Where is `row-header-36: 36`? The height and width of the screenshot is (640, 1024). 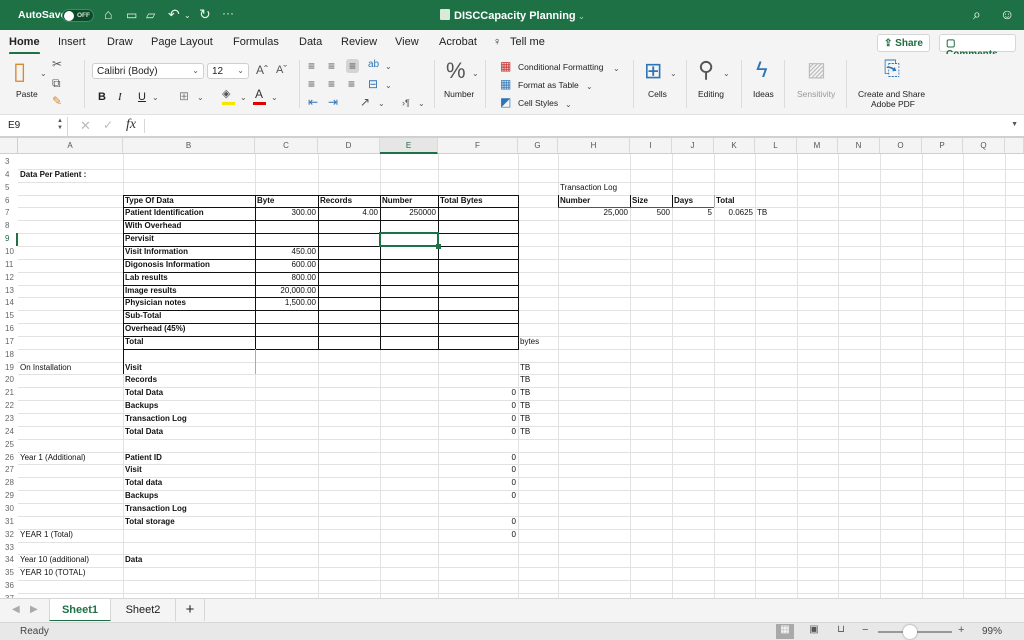 row-header-36: 36 is located at coordinates (9, 586).